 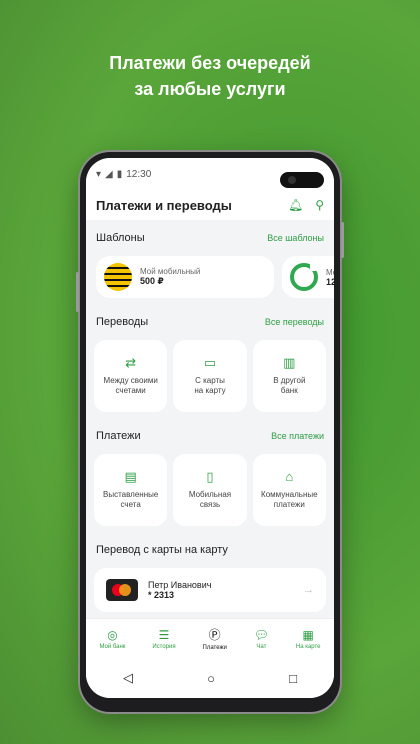 I want to click on chat-icon: 💬︎, so click(x=261, y=634).